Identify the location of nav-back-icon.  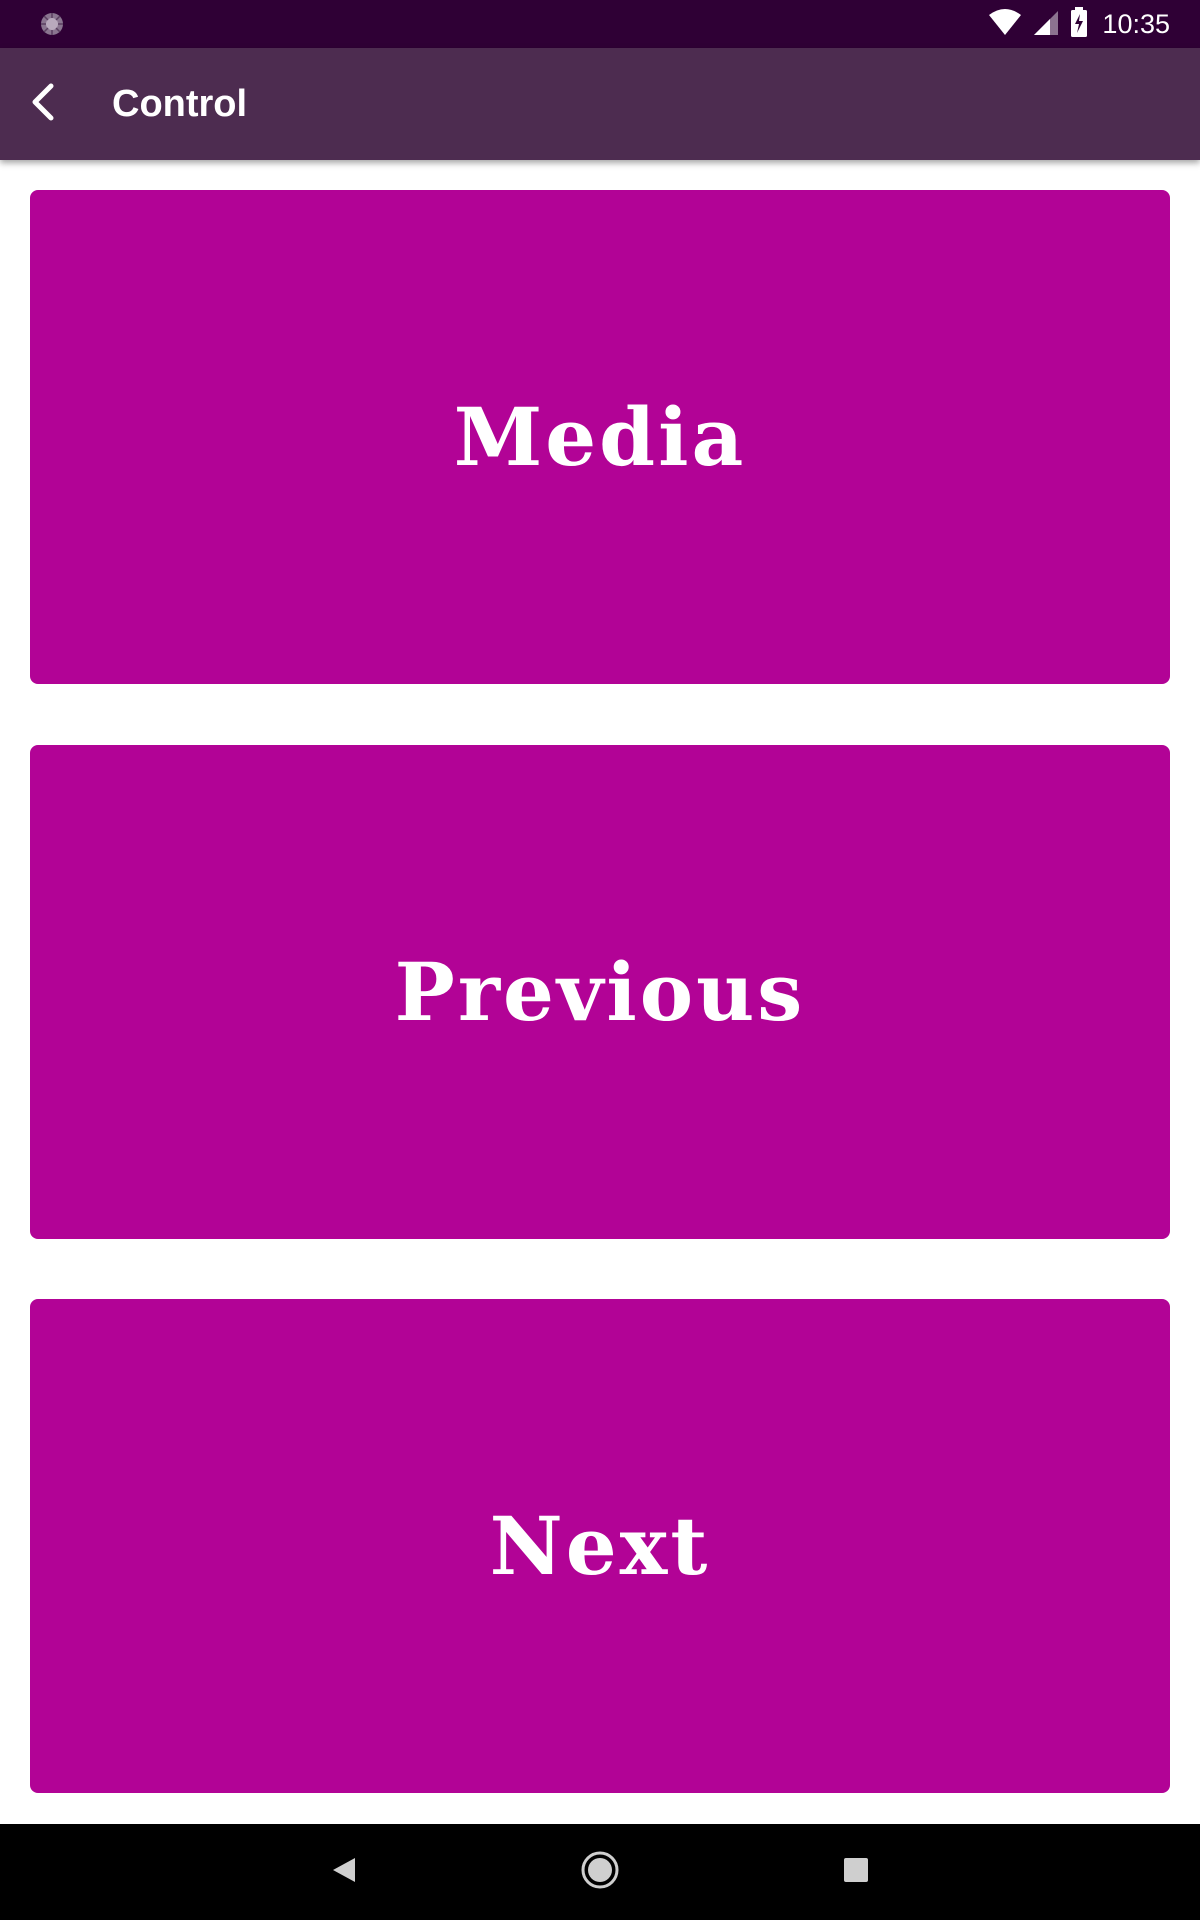
(344, 1872).